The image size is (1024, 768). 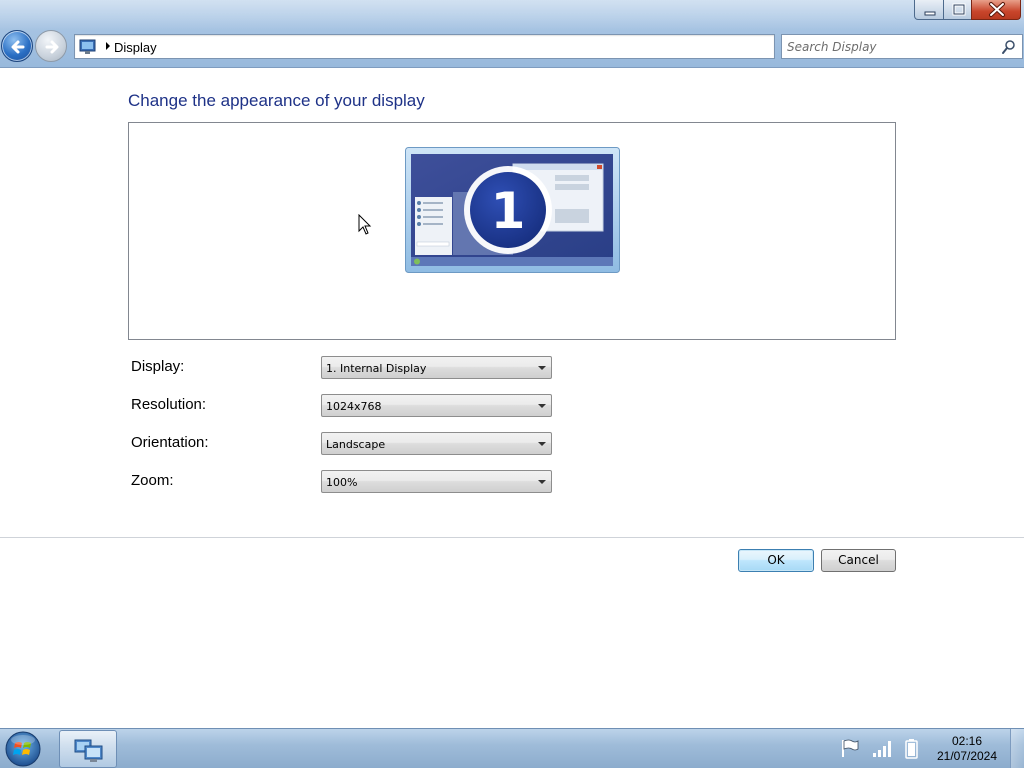 I want to click on back-button, so click(x=17, y=46).